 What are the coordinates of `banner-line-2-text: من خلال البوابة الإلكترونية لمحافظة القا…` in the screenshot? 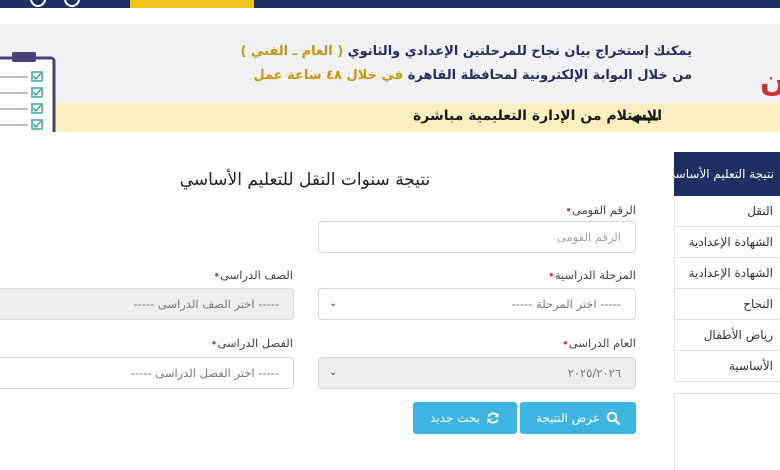 It's located at (549, 75).